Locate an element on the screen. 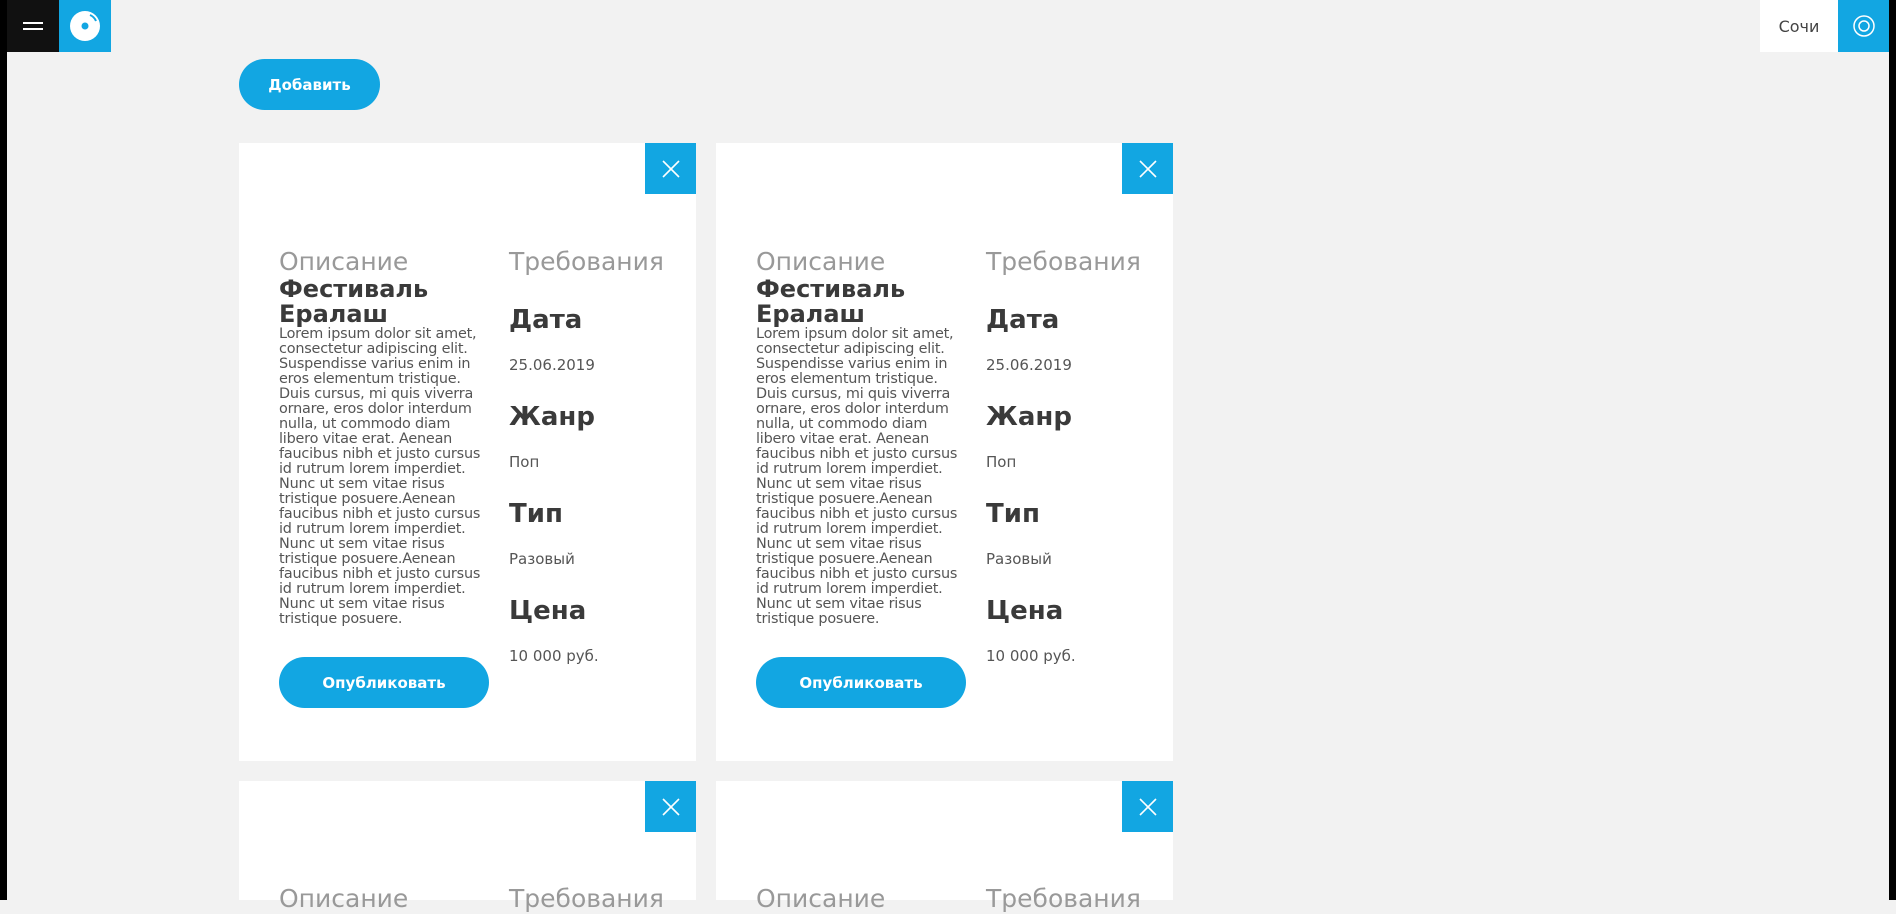 Image resolution: width=1896 pixels, height=914 pixels. logo-button is located at coordinates (85, 26).